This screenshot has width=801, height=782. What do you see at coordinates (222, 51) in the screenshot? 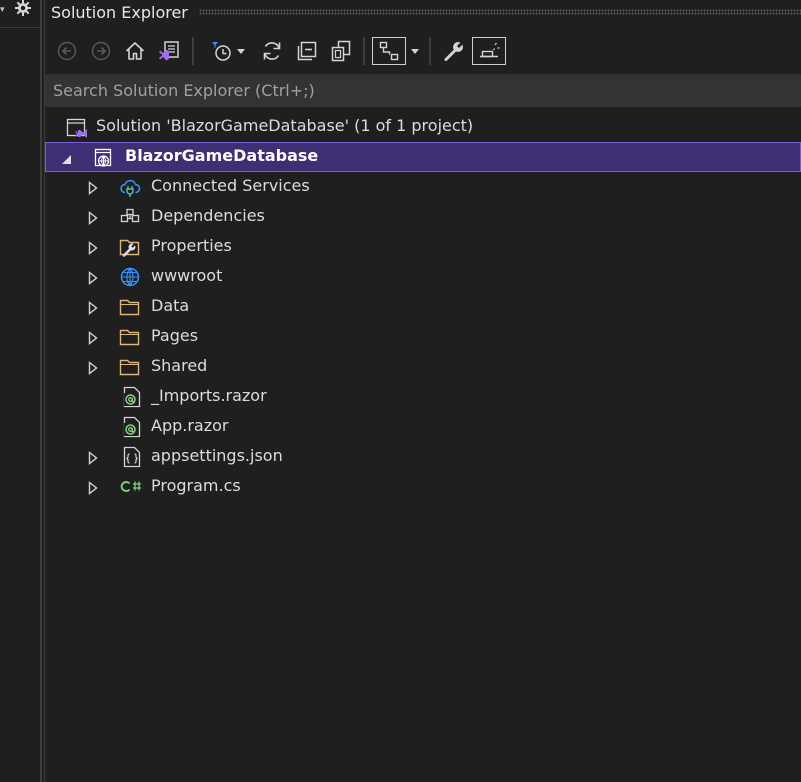
I see `pending-changes-filter-icon` at bounding box center [222, 51].